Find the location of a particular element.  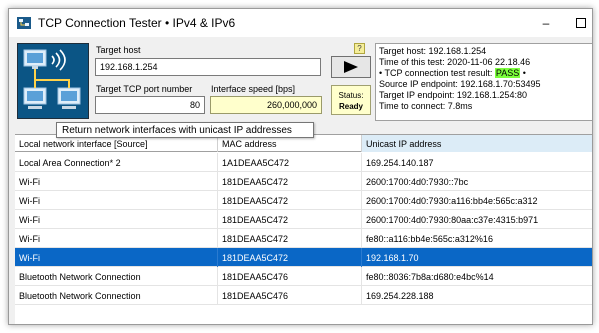

unicast-ip-cell: 2600:1700:4d0:7930:a116:bb4e:565c:a312 is located at coordinates (477, 200).